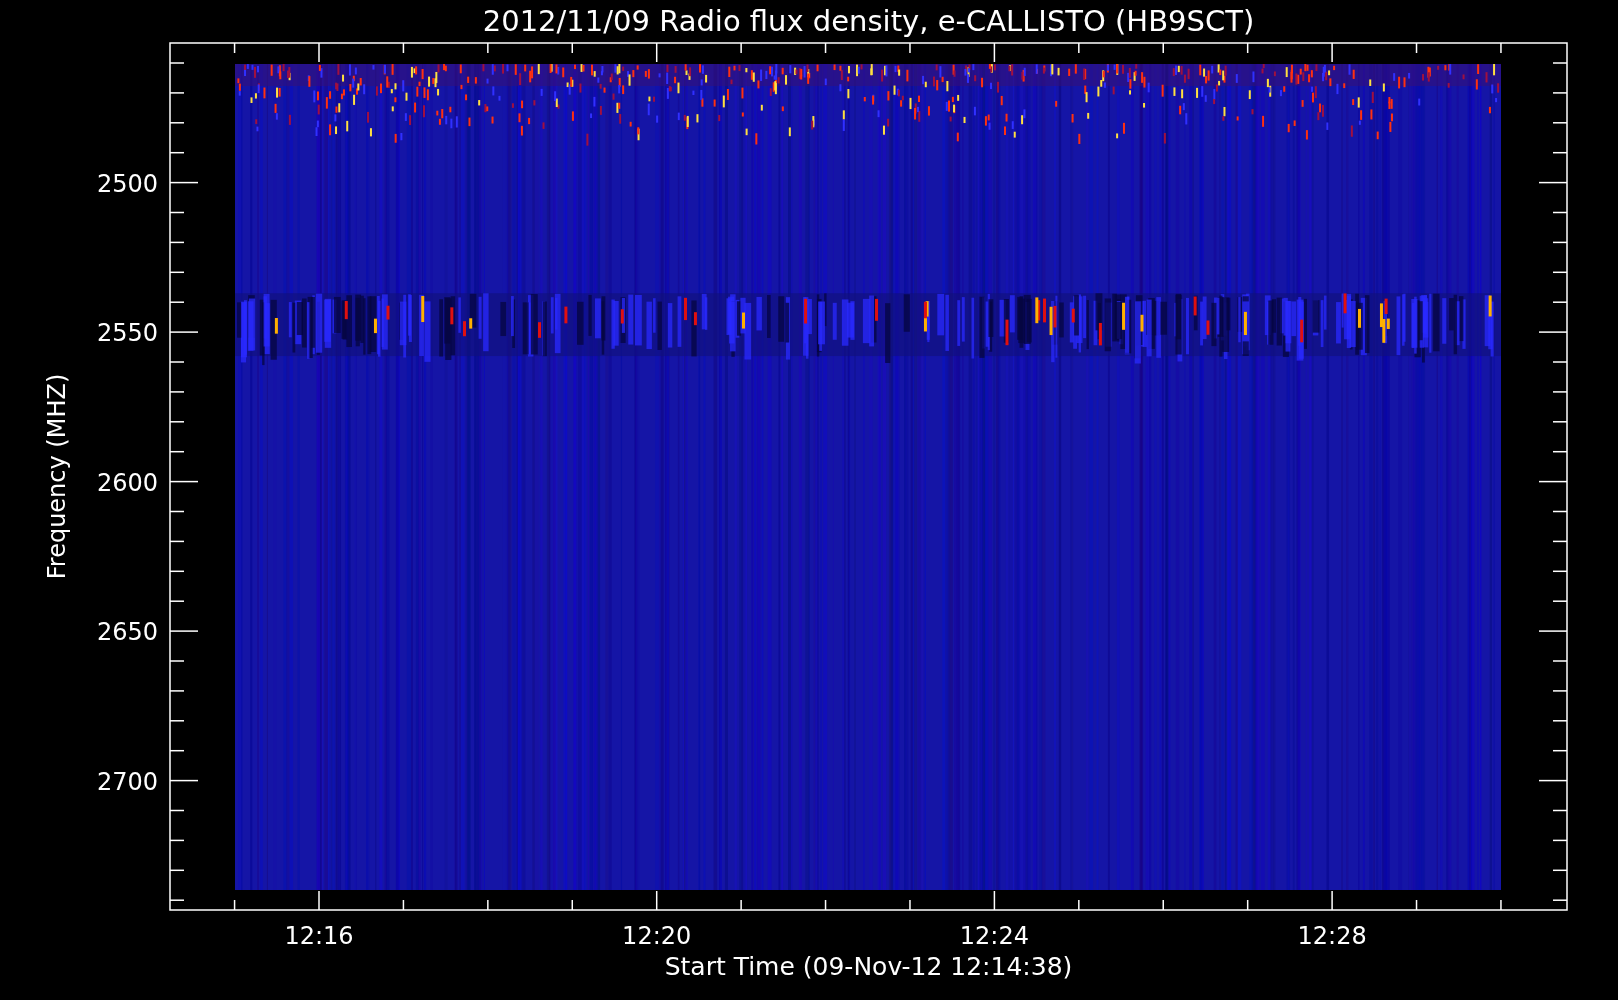 This screenshot has height=1000, width=1618. I want to click on y-tick-label: 2600, so click(127, 482).